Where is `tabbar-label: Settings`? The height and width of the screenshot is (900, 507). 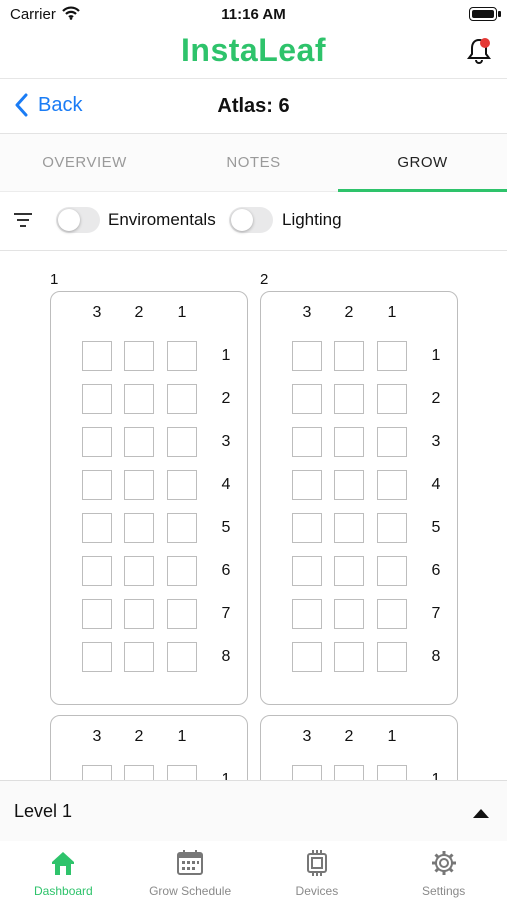
tabbar-label: Settings is located at coordinates (443, 891).